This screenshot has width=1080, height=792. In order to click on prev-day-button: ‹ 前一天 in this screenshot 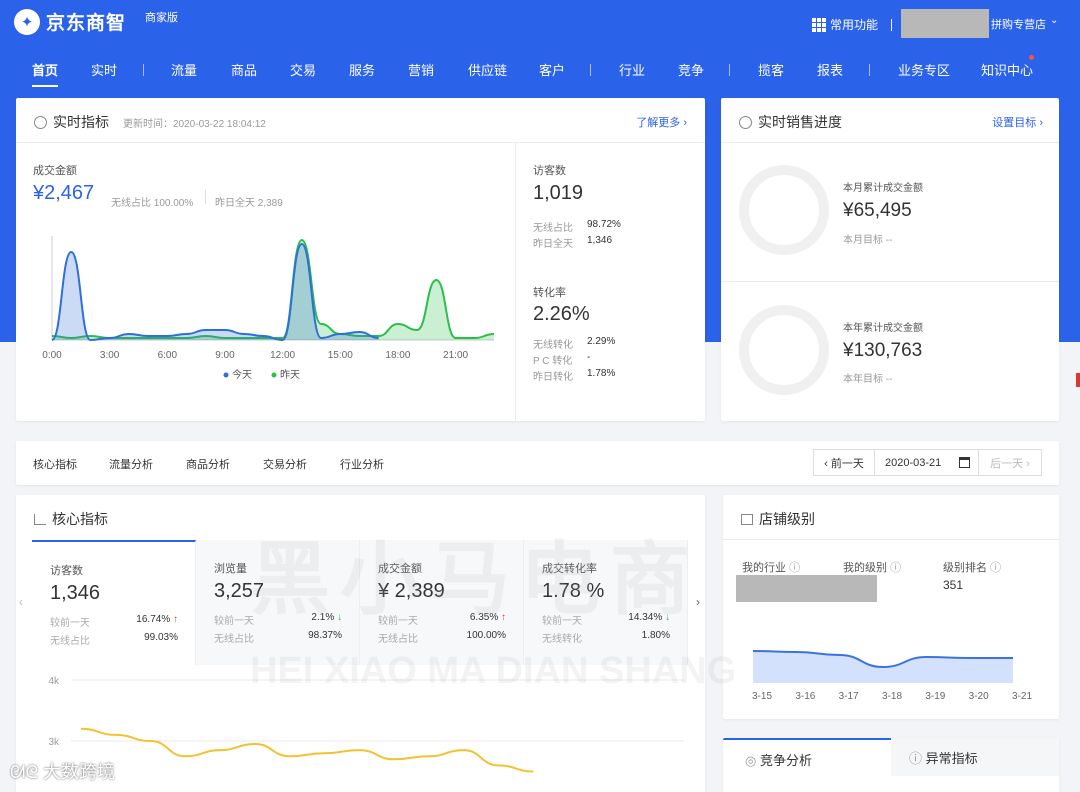, I will do `click(844, 462)`.